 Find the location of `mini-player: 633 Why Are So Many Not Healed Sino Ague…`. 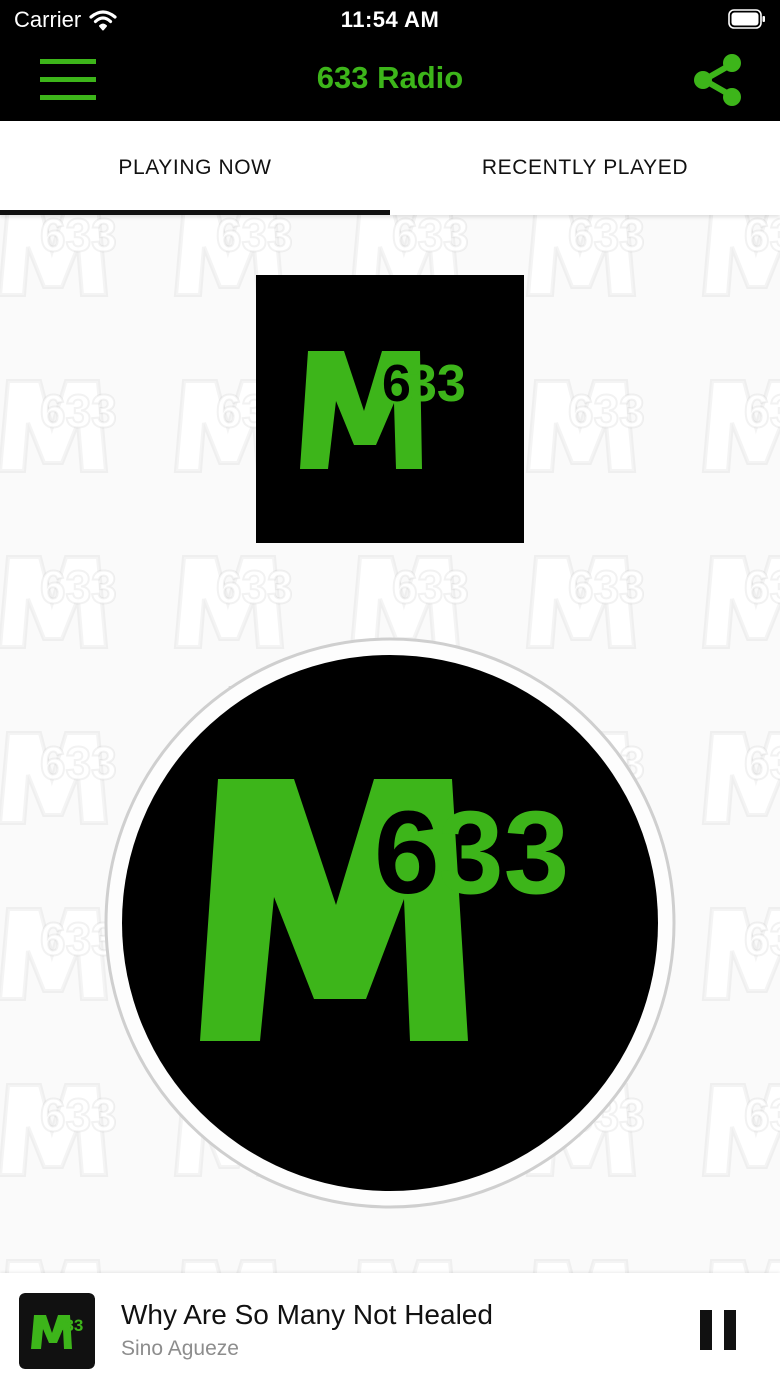

mini-player: 633 Why Are So Many Not Healed Sino Ague… is located at coordinates (390, 1330).